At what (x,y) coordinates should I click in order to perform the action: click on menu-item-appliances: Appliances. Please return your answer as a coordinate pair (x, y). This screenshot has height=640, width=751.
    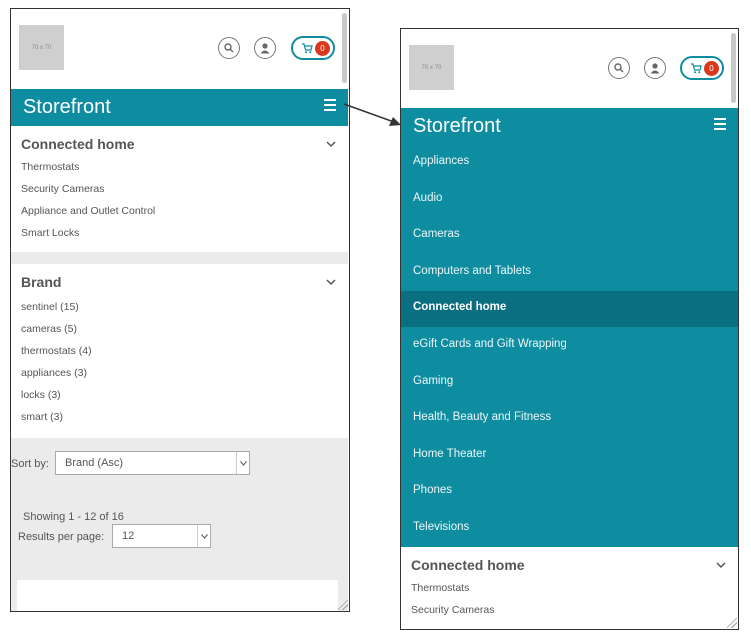
    Looking at the image, I should click on (569, 163).